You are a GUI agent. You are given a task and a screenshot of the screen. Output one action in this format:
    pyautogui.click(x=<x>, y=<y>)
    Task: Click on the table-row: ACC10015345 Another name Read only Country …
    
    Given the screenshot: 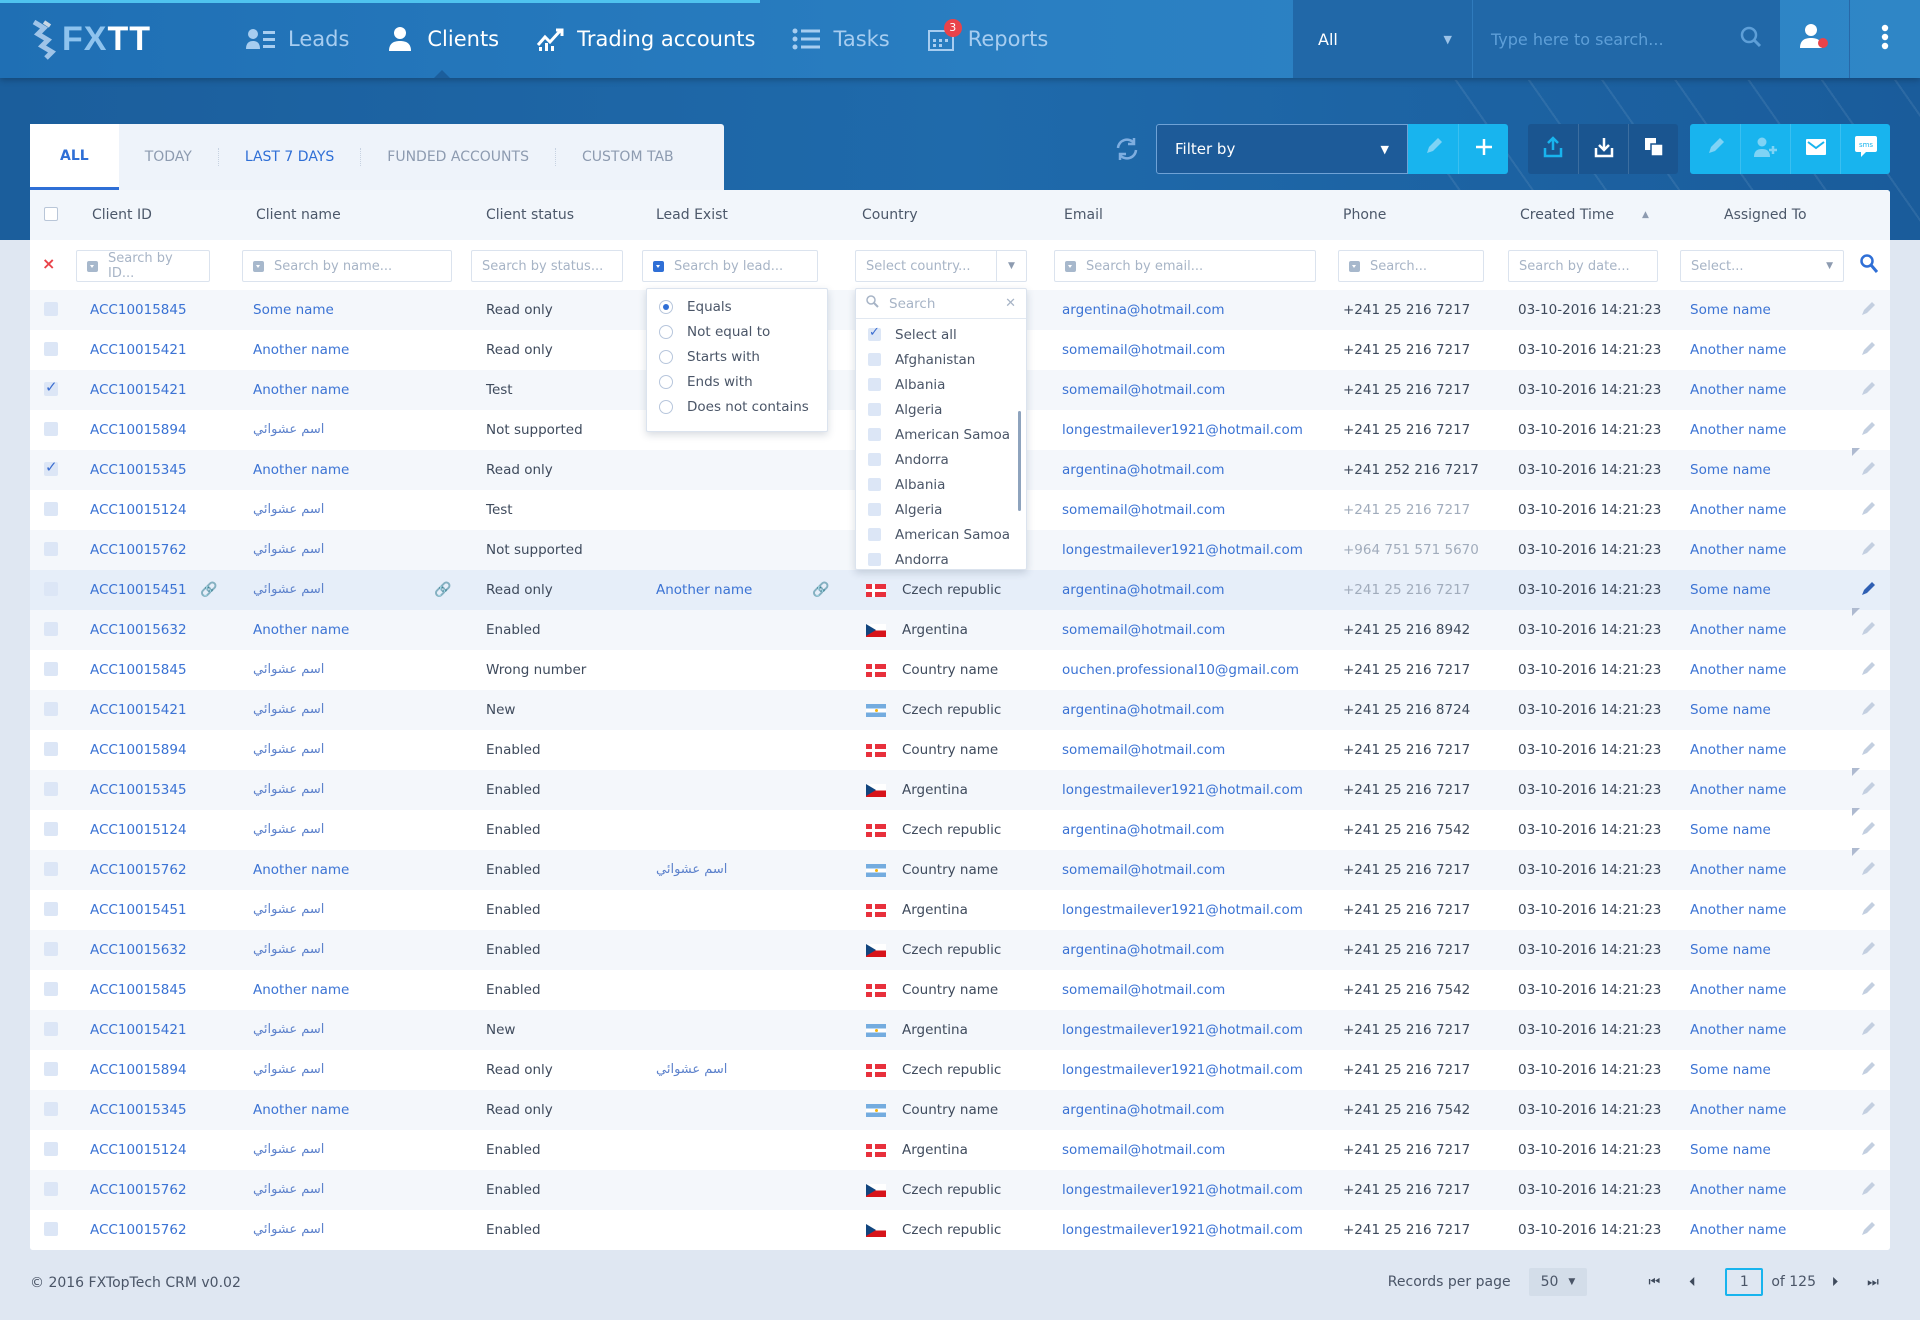 What is the action you would take?
    pyautogui.click(x=960, y=1110)
    